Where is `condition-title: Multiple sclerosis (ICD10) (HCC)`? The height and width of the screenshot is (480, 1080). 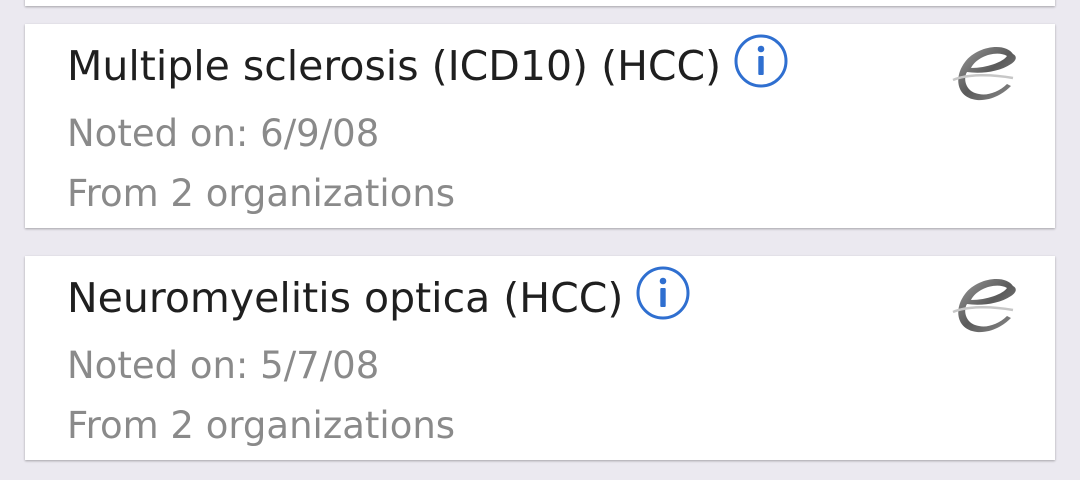 condition-title: Multiple sclerosis (ICD10) (HCC) is located at coordinates (394, 66).